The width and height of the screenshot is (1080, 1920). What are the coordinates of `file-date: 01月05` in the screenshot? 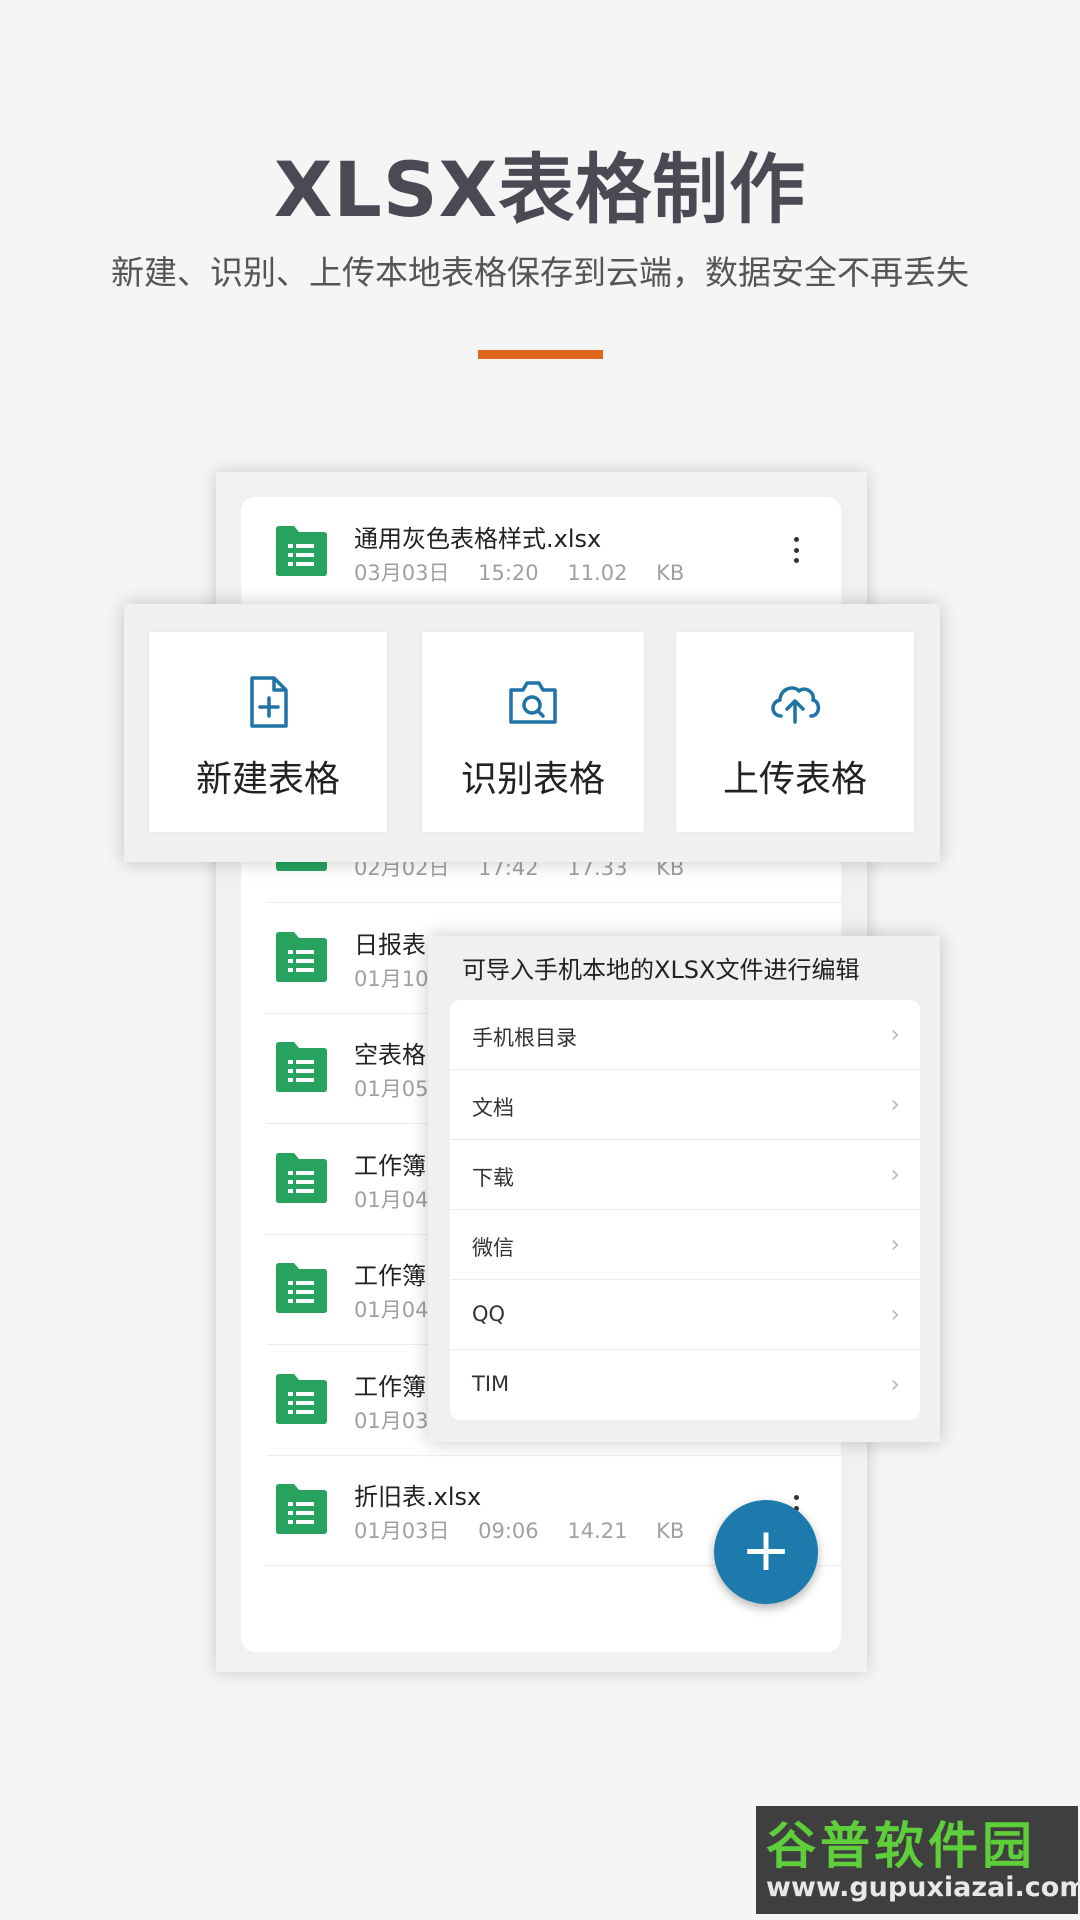 It's located at (391, 1089).